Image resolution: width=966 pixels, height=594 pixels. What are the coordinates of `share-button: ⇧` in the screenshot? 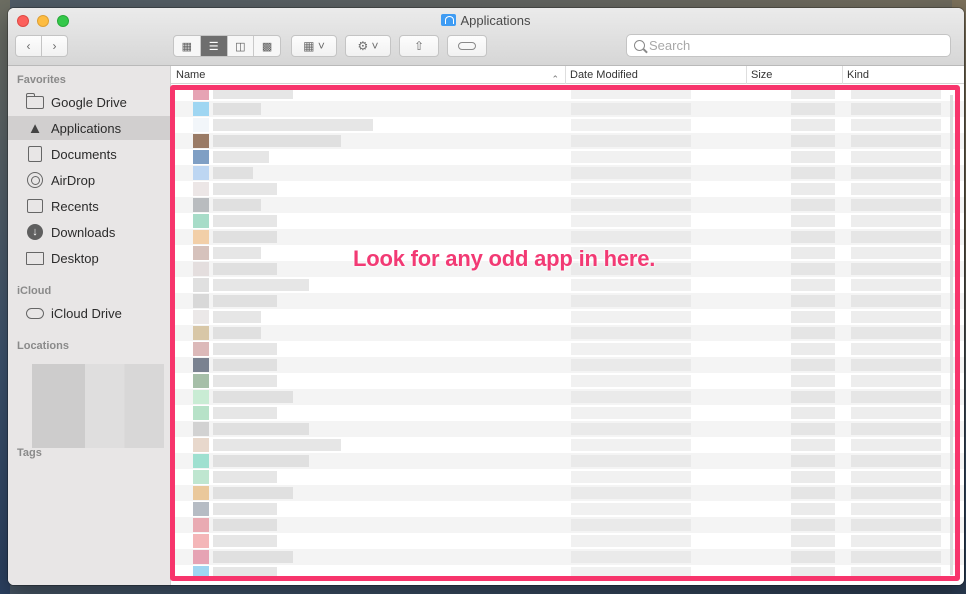 It's located at (419, 46).